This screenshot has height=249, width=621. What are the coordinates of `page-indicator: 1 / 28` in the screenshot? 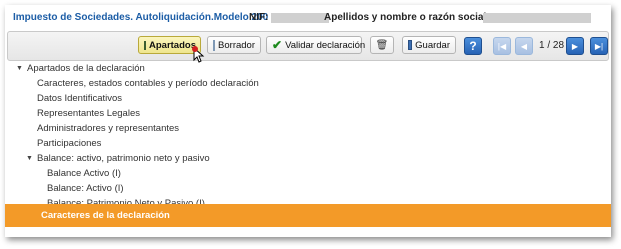 It's located at (552, 45).